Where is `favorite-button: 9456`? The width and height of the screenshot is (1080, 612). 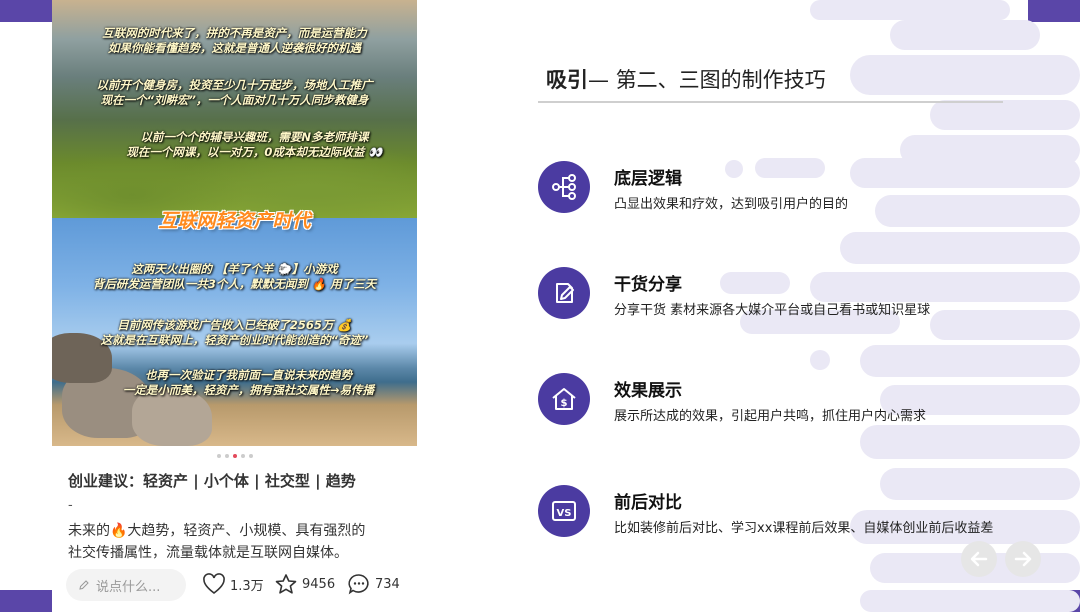
favorite-button: 9456 is located at coordinates (304, 584).